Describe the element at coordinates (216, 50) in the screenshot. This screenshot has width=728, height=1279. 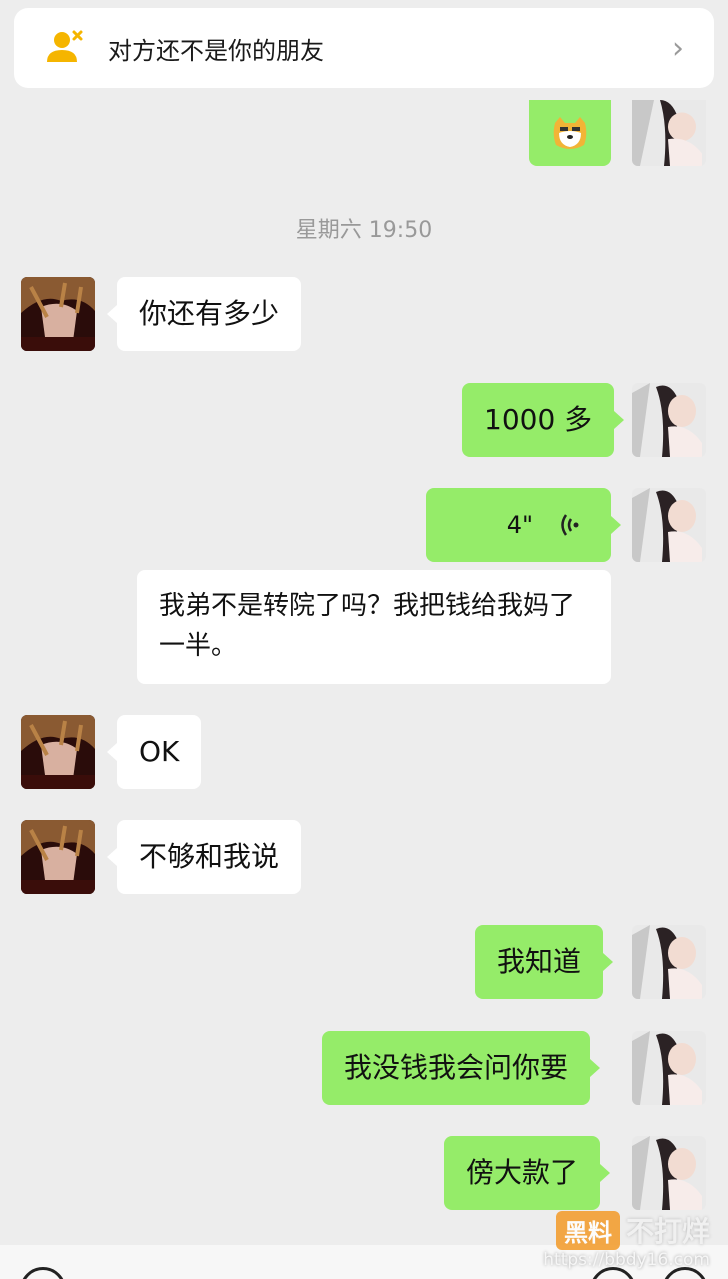
I see `banner-text: 对方还不是你的朋友` at that location.